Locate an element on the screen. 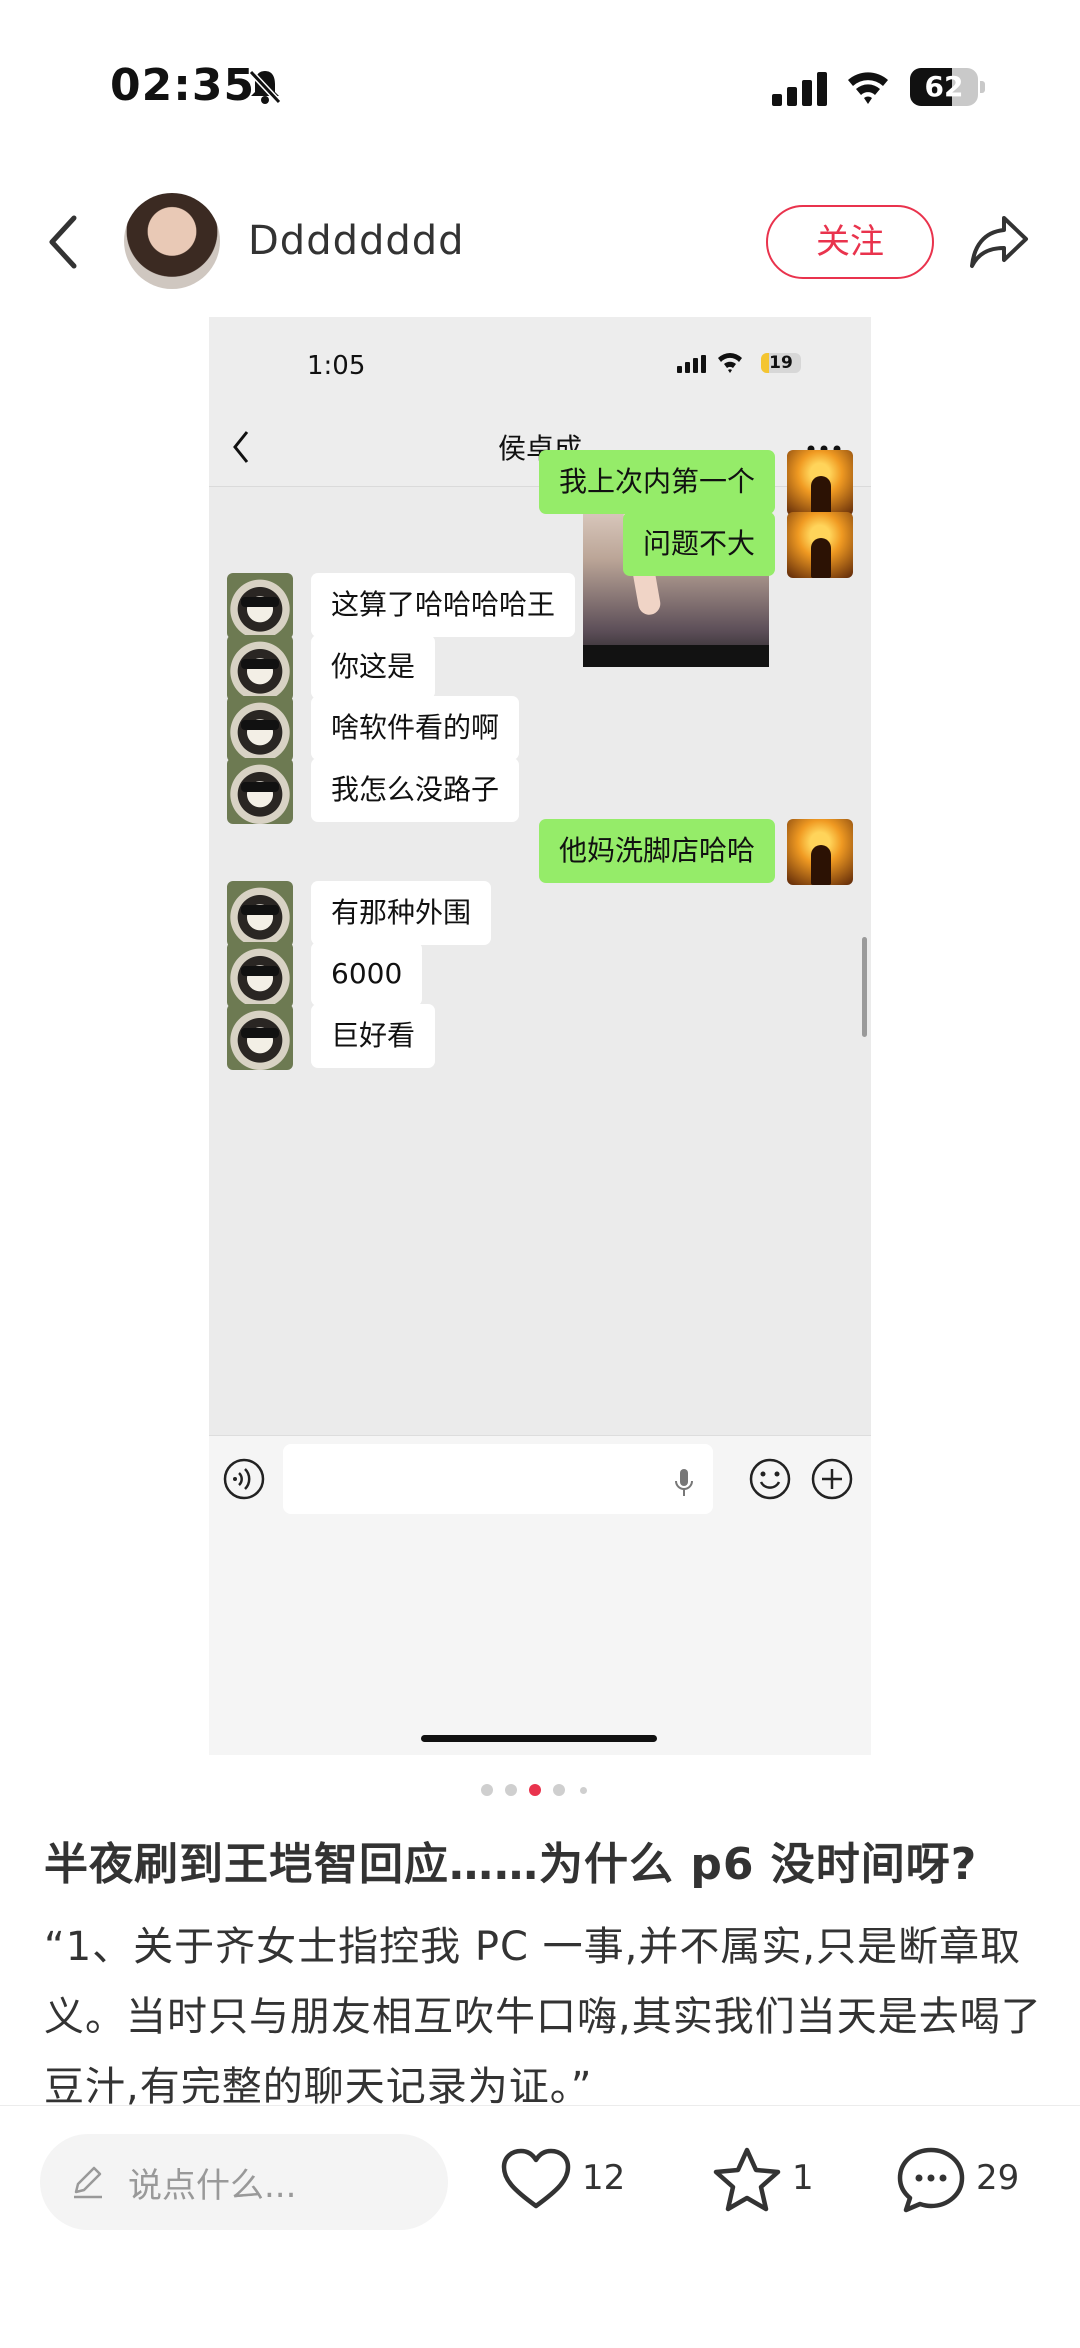  follow-button: 关注 is located at coordinates (850, 242).